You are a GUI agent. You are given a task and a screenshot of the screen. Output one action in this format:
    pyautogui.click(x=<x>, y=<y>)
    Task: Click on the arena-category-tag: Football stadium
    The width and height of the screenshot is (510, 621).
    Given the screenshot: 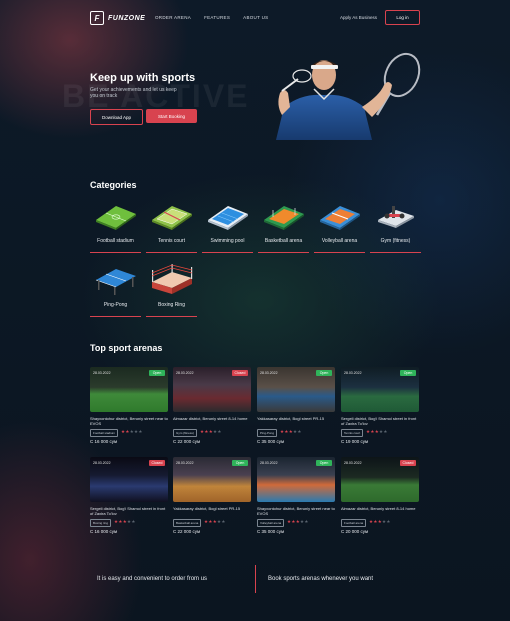 What is the action you would take?
    pyautogui.click(x=104, y=433)
    